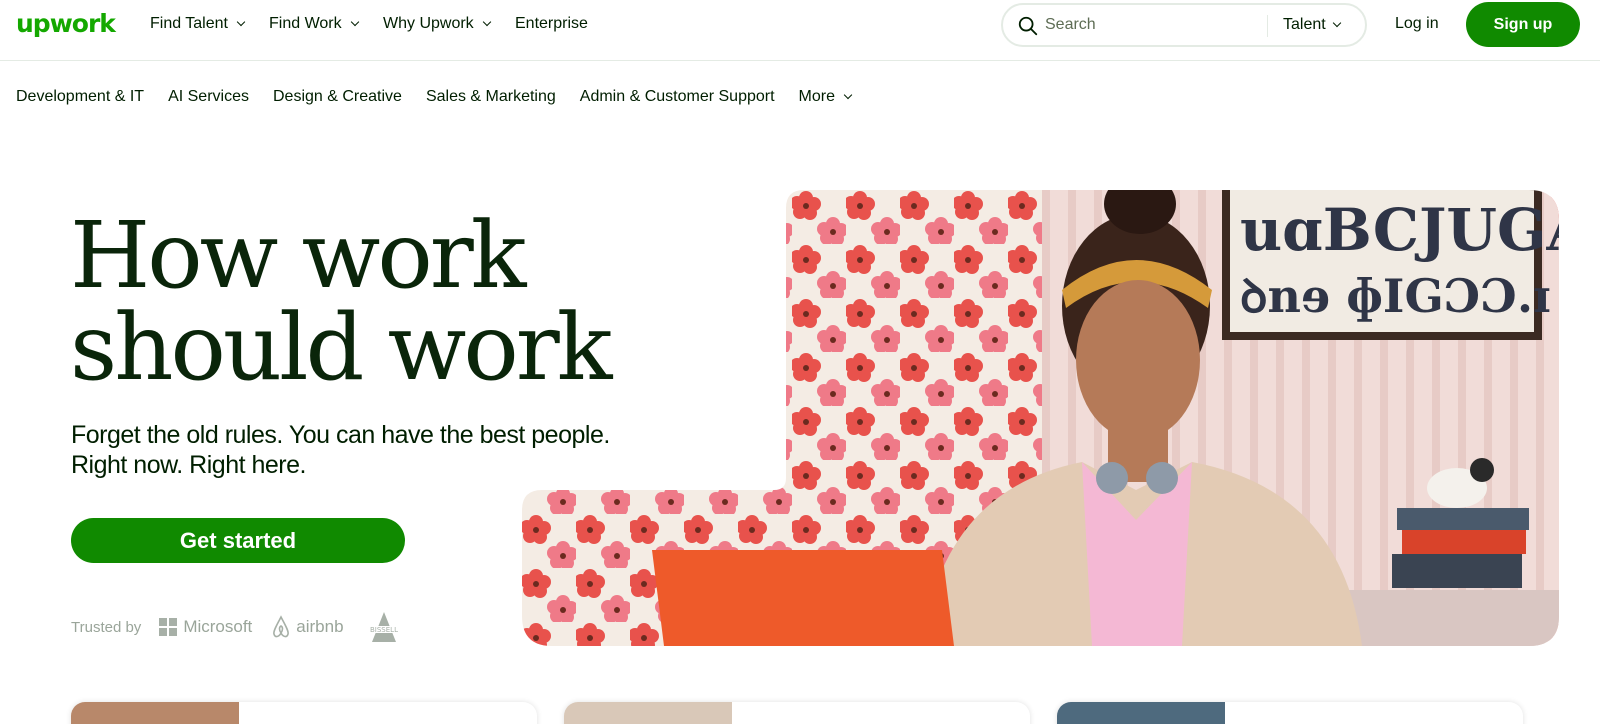  Describe the element at coordinates (428, 23) in the screenshot. I see `nav-why-upwork-label: Why Upwork` at that location.